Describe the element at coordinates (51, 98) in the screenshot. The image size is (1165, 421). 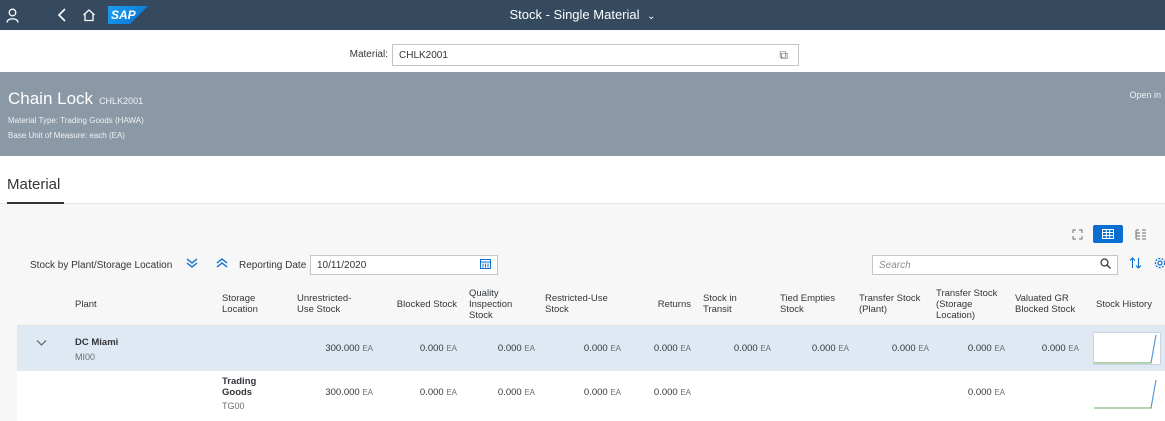
I see `object-title: Chain Lock` at that location.